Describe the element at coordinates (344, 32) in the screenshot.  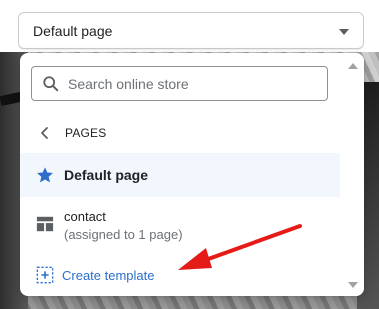
I see `caret-down-icon` at that location.